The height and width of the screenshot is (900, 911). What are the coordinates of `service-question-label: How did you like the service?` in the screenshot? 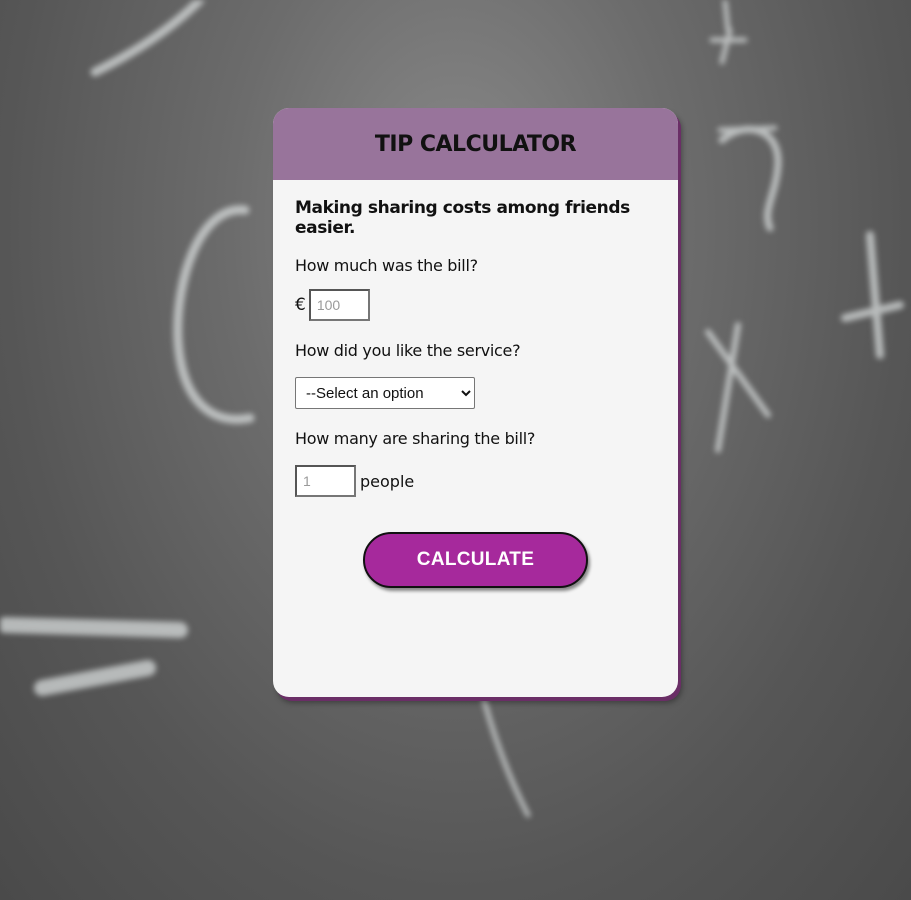 It's located at (408, 350).